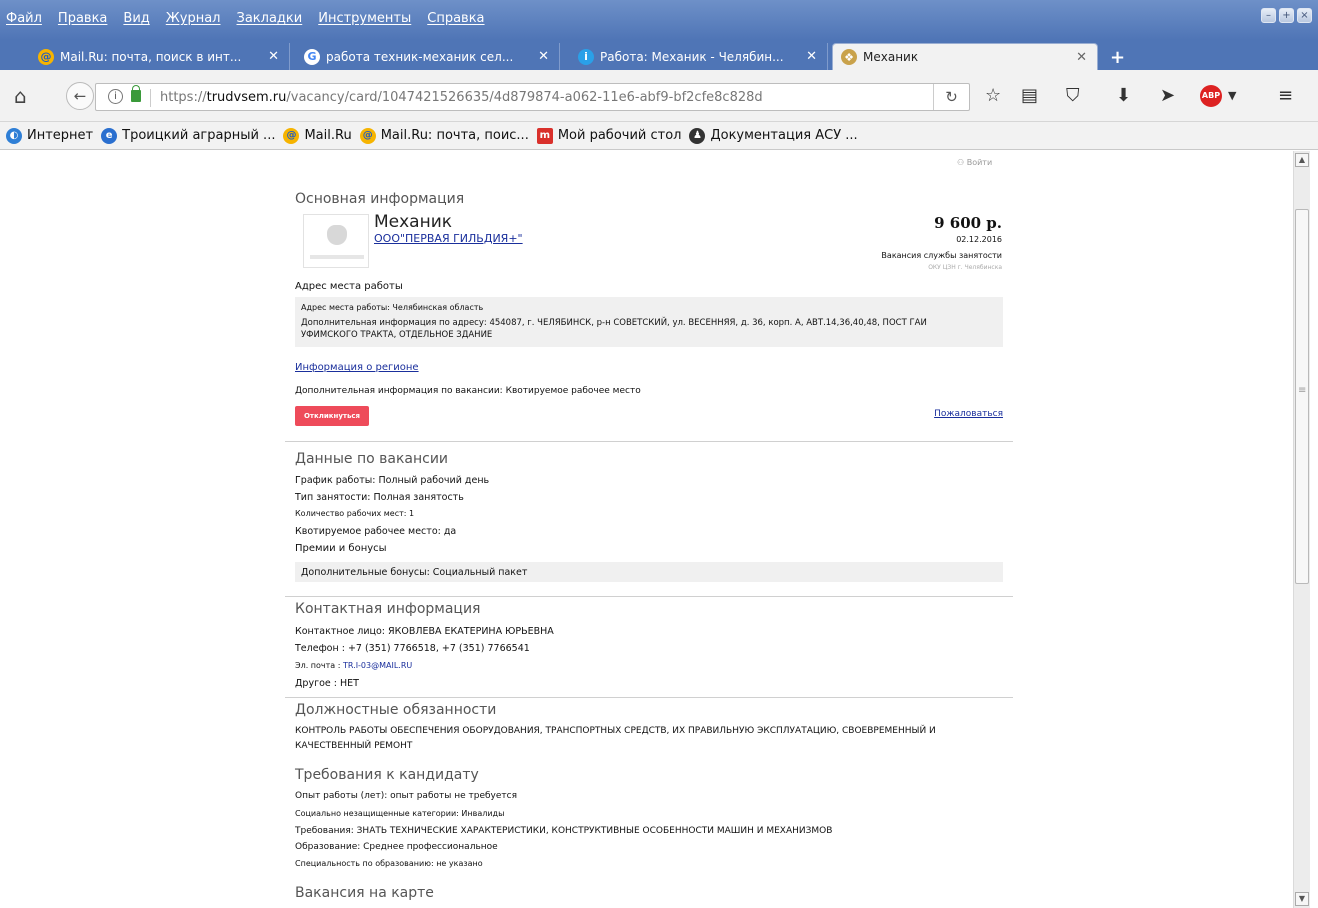  What do you see at coordinates (396, 847) in the screenshot?
I see `requirement-education: Образование: Среднее профессиональное` at bounding box center [396, 847].